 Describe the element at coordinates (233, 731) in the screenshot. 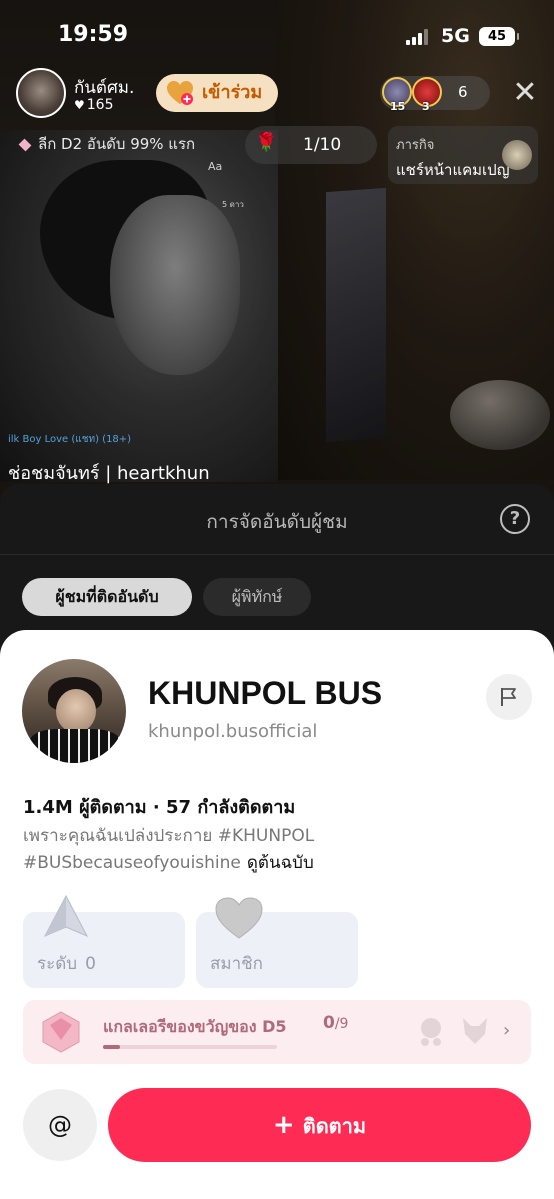

I see `profile-handle: khunpol.busofficial` at that location.